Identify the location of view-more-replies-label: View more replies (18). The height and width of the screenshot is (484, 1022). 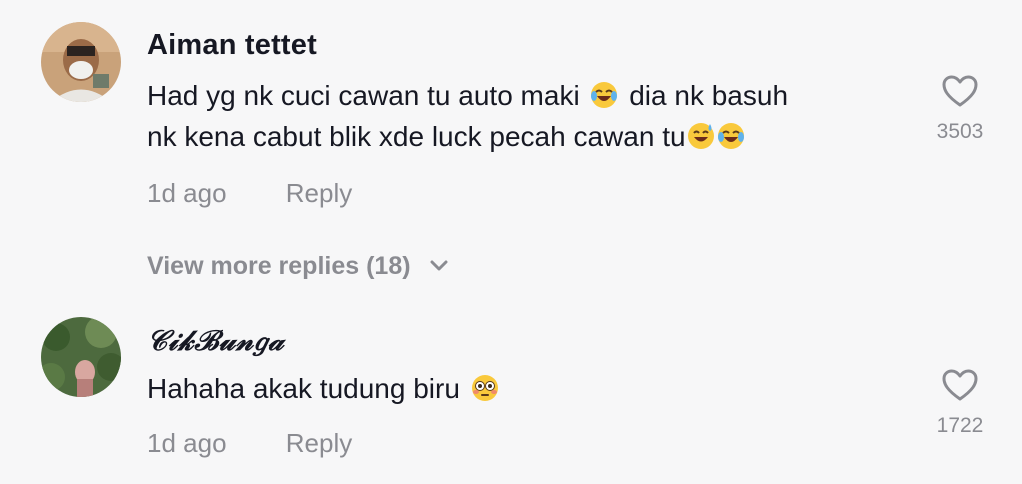
(279, 266).